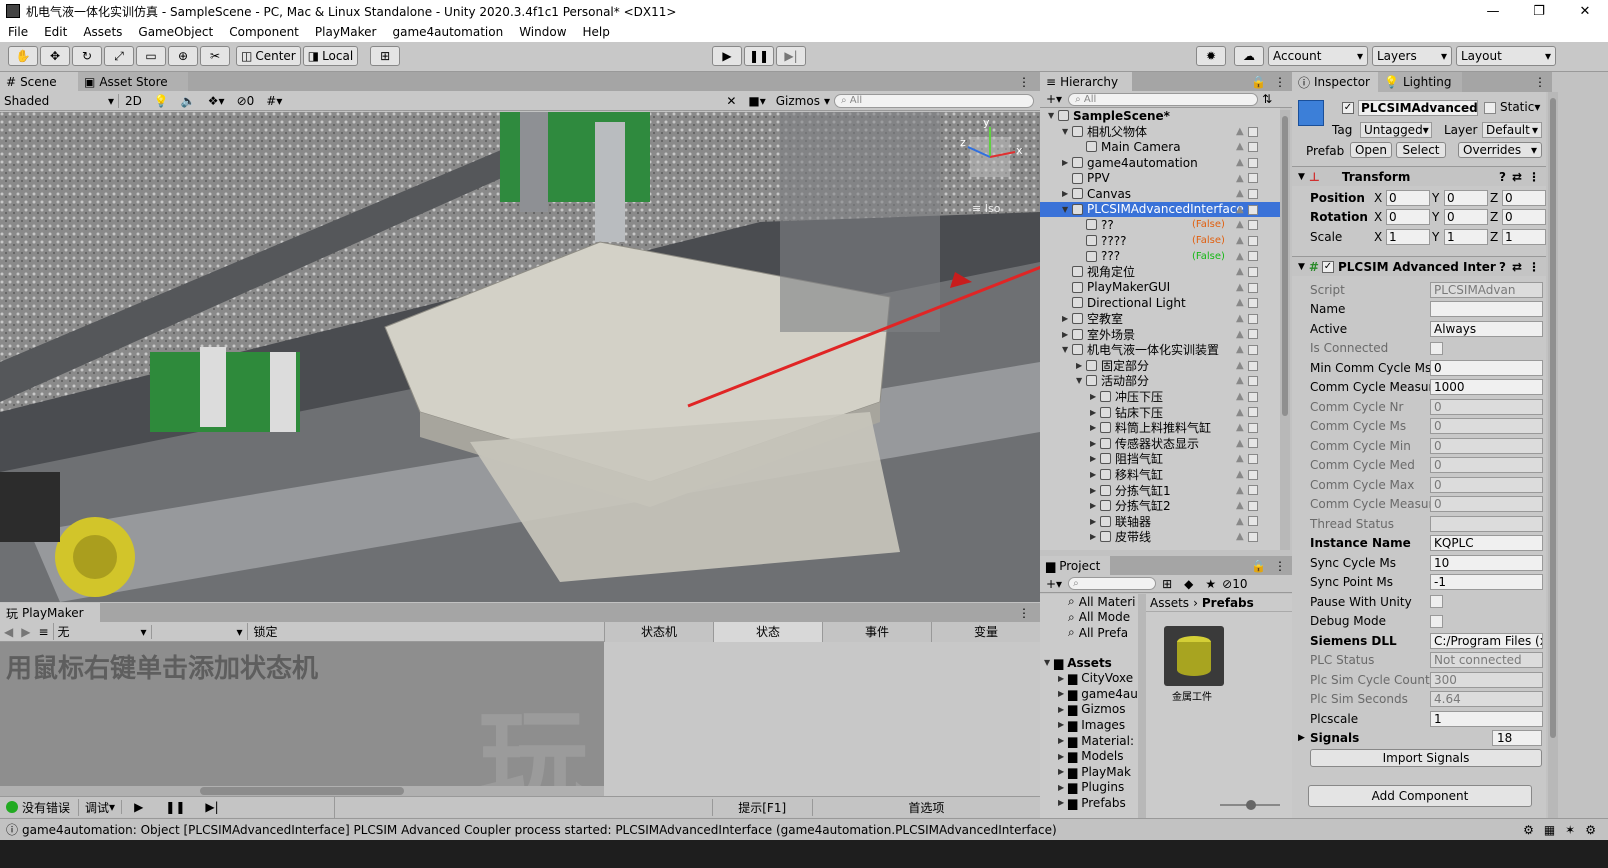 The height and width of the screenshot is (868, 1608). Describe the element at coordinates (596, 32) in the screenshot. I see `menu-help: Help` at that location.